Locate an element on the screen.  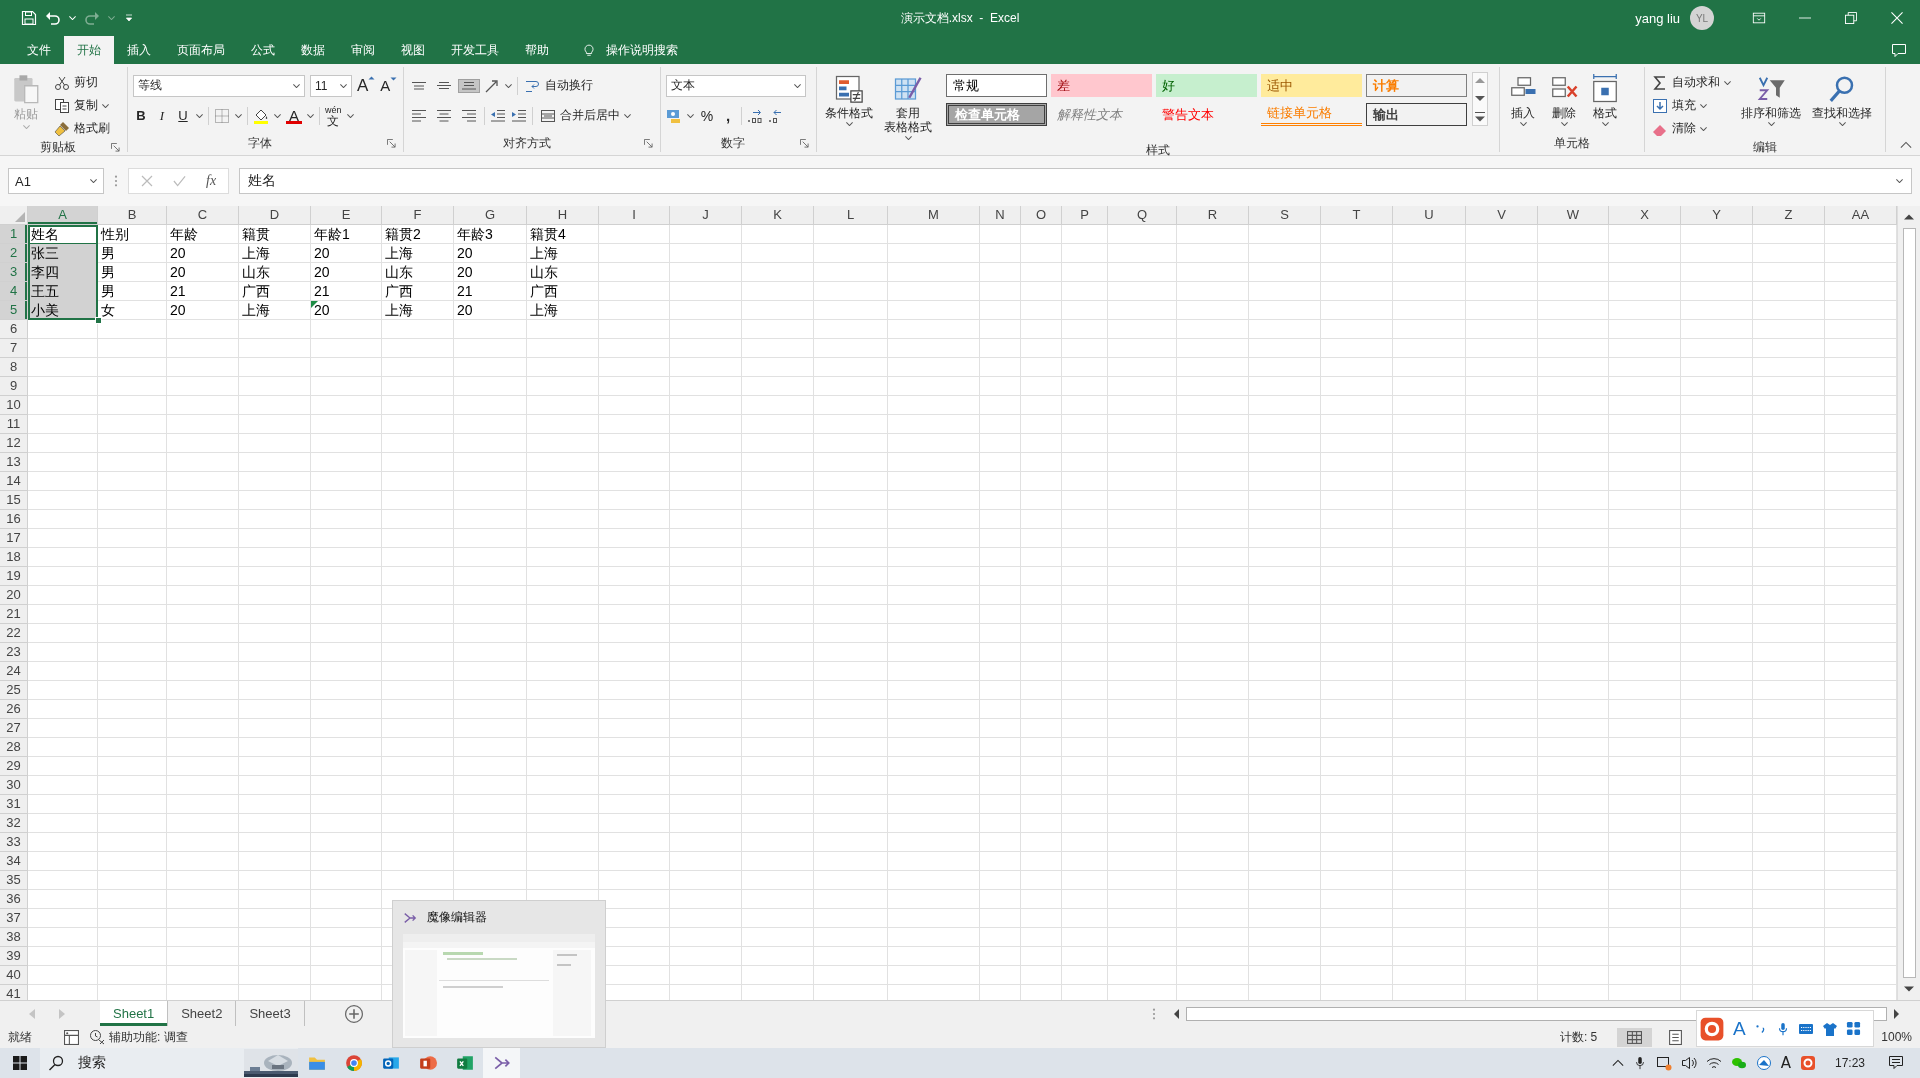
taskbar-button is located at coordinates (501, 1063).